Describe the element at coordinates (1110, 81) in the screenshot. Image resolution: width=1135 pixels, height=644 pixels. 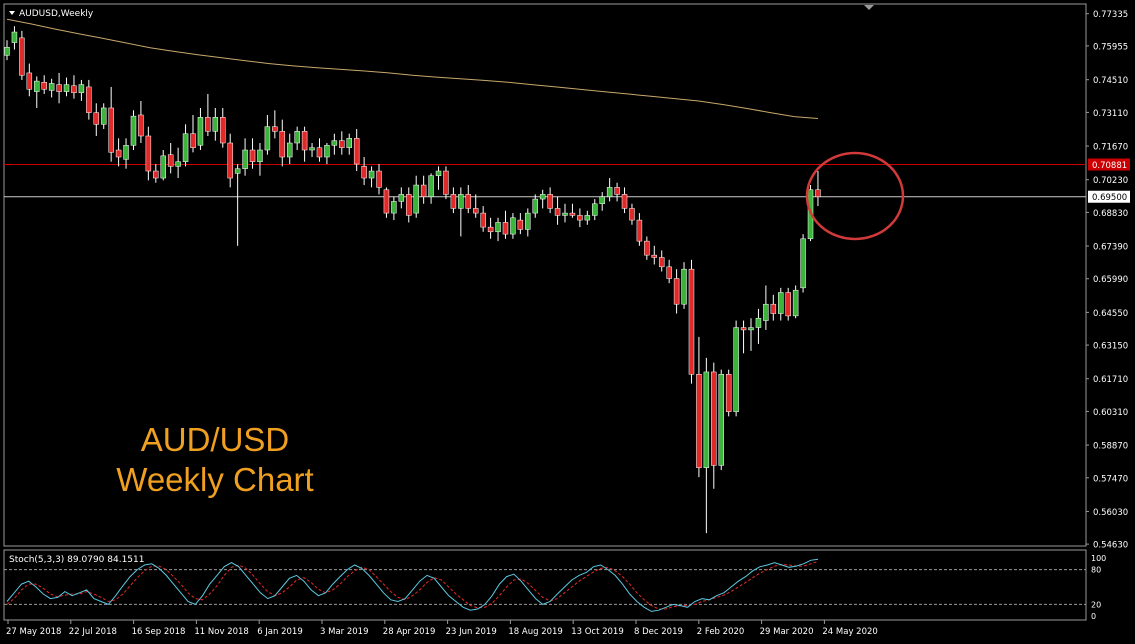
I see `y-tick-label: 0.74510` at that location.